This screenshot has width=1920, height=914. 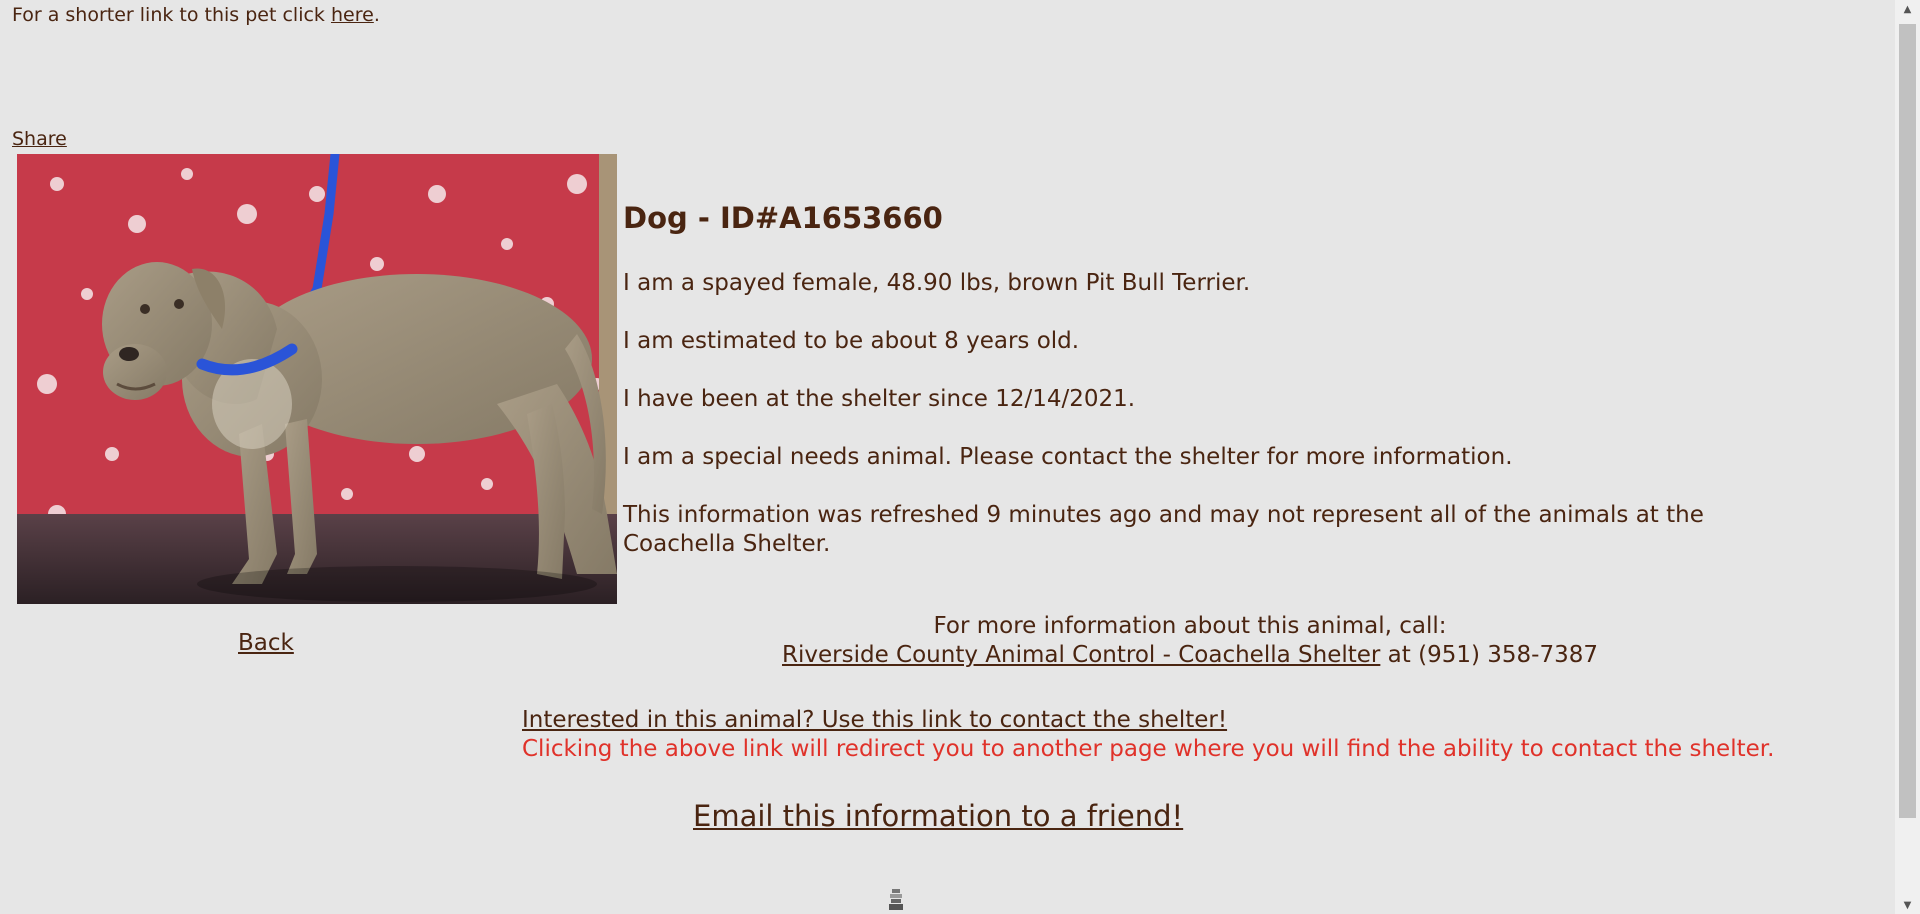 What do you see at coordinates (1907, 905) in the screenshot?
I see `scroll-down-arrow-icon: ▼` at bounding box center [1907, 905].